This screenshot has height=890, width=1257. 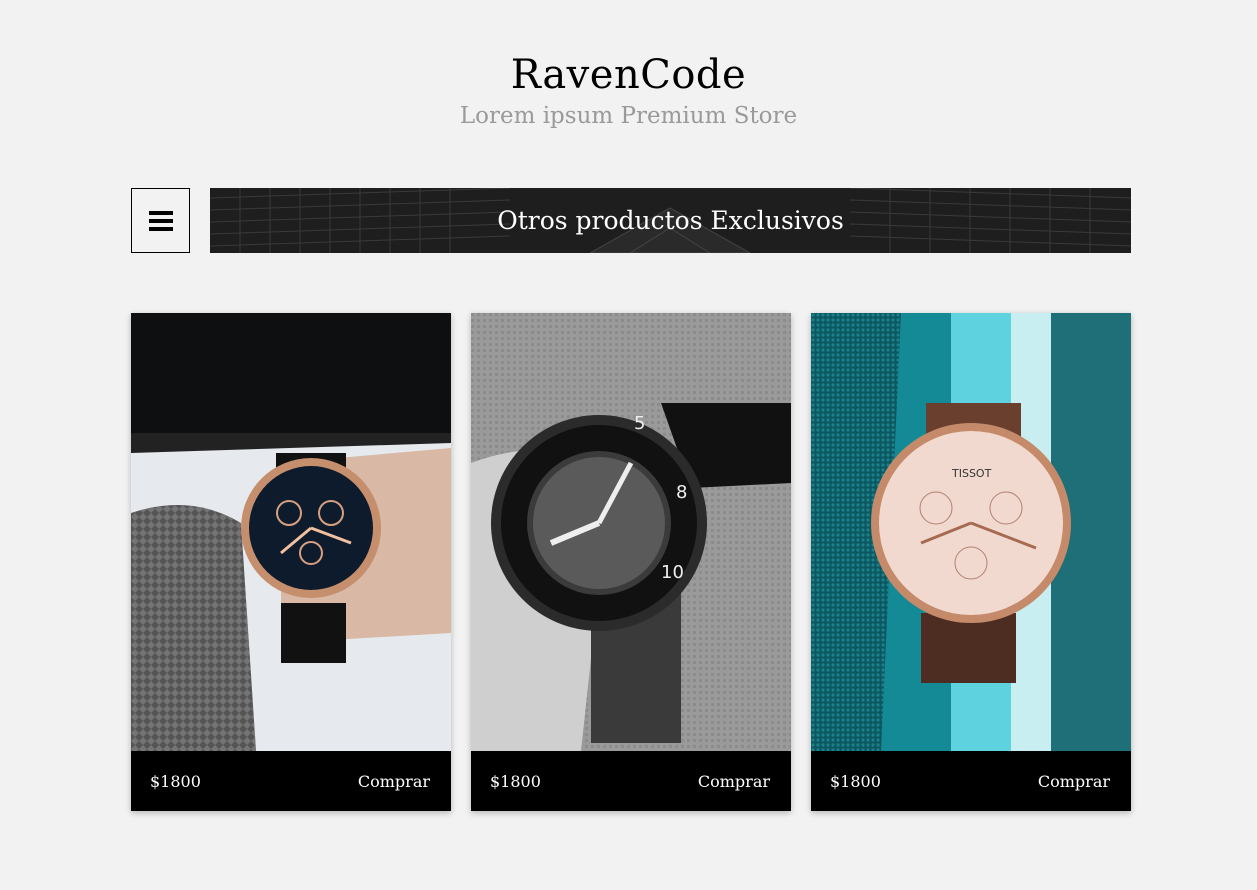 What do you see at coordinates (628, 116) in the screenshot?
I see `site-subtitle: Lorem ipsum Premium Store` at bounding box center [628, 116].